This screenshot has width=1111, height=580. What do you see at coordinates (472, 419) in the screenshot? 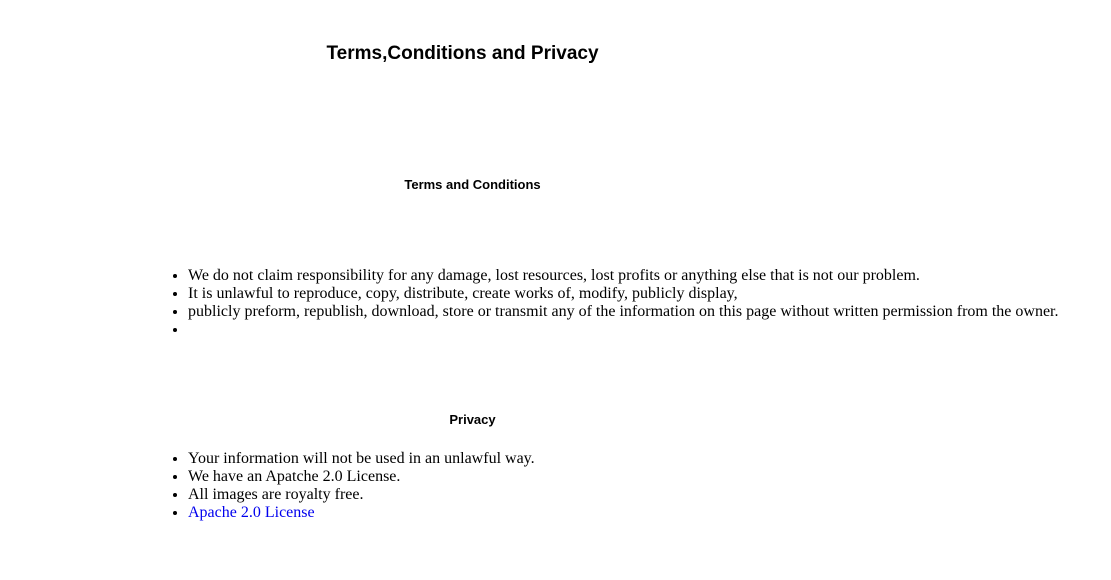
I see `privacy-heading: Privacy` at bounding box center [472, 419].